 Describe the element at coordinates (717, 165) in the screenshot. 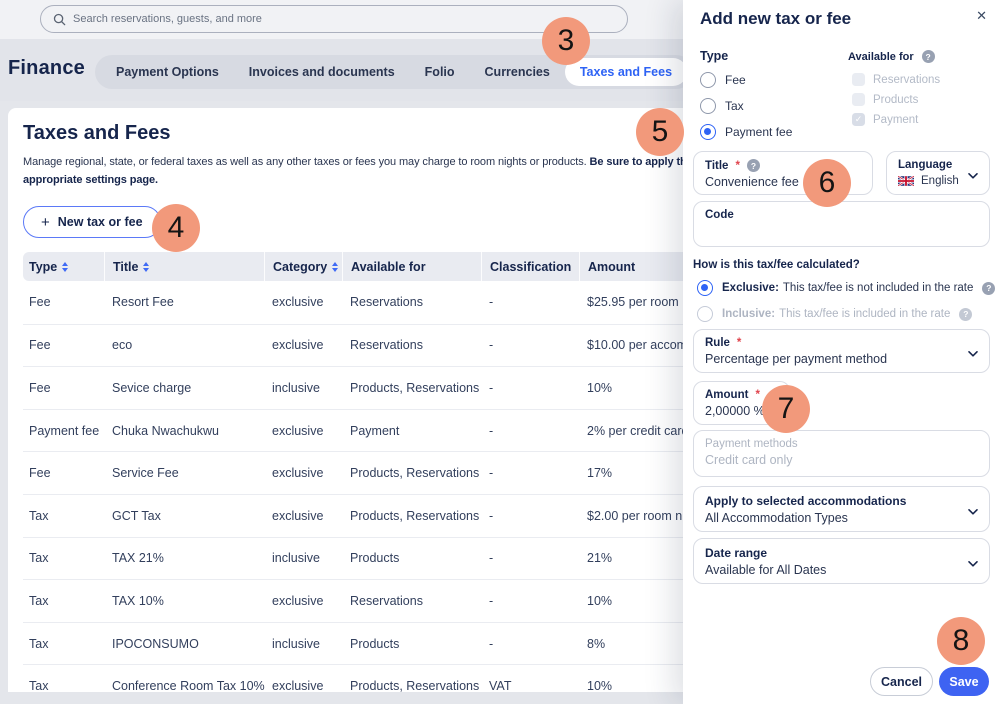

I see `title-field-label: Title` at that location.